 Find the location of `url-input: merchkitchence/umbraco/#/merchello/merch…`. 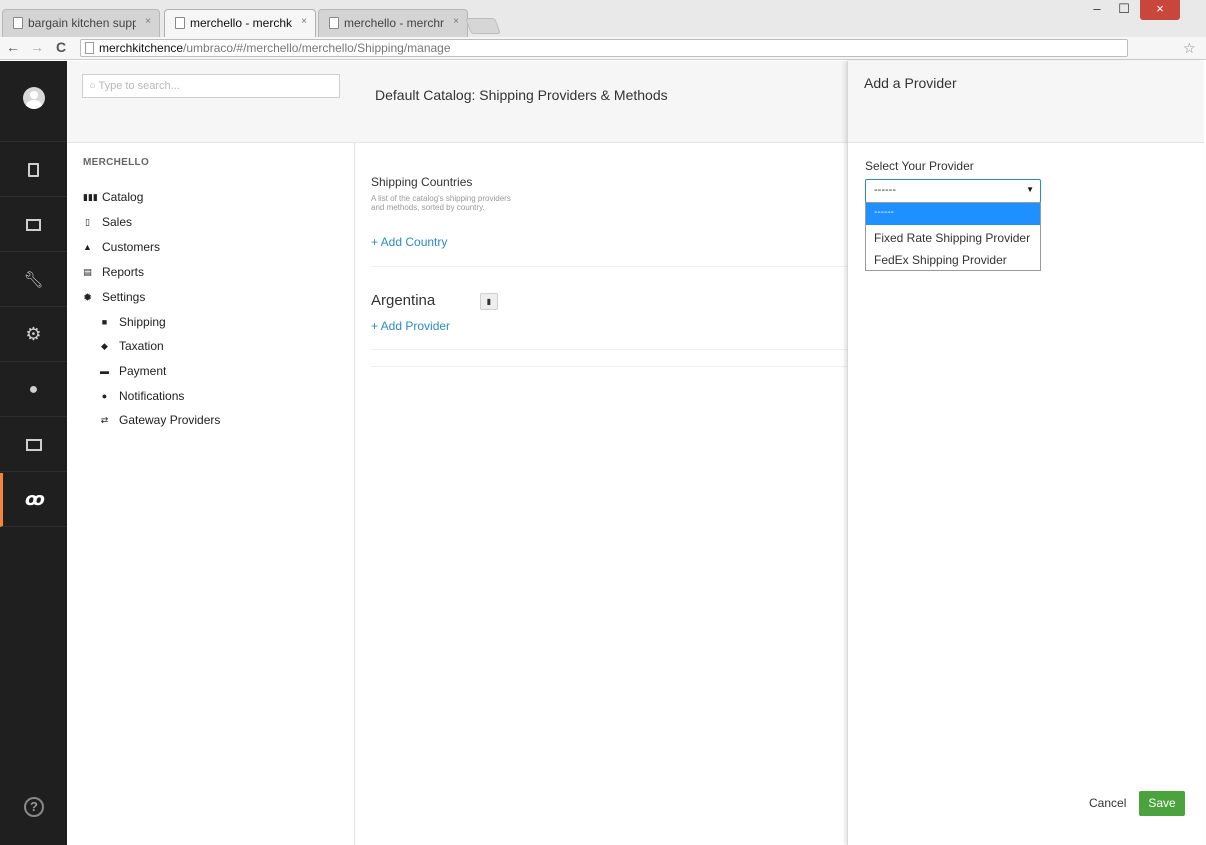

url-input: merchkitchence/umbraco/#/merchello/merch… is located at coordinates (638, 48).